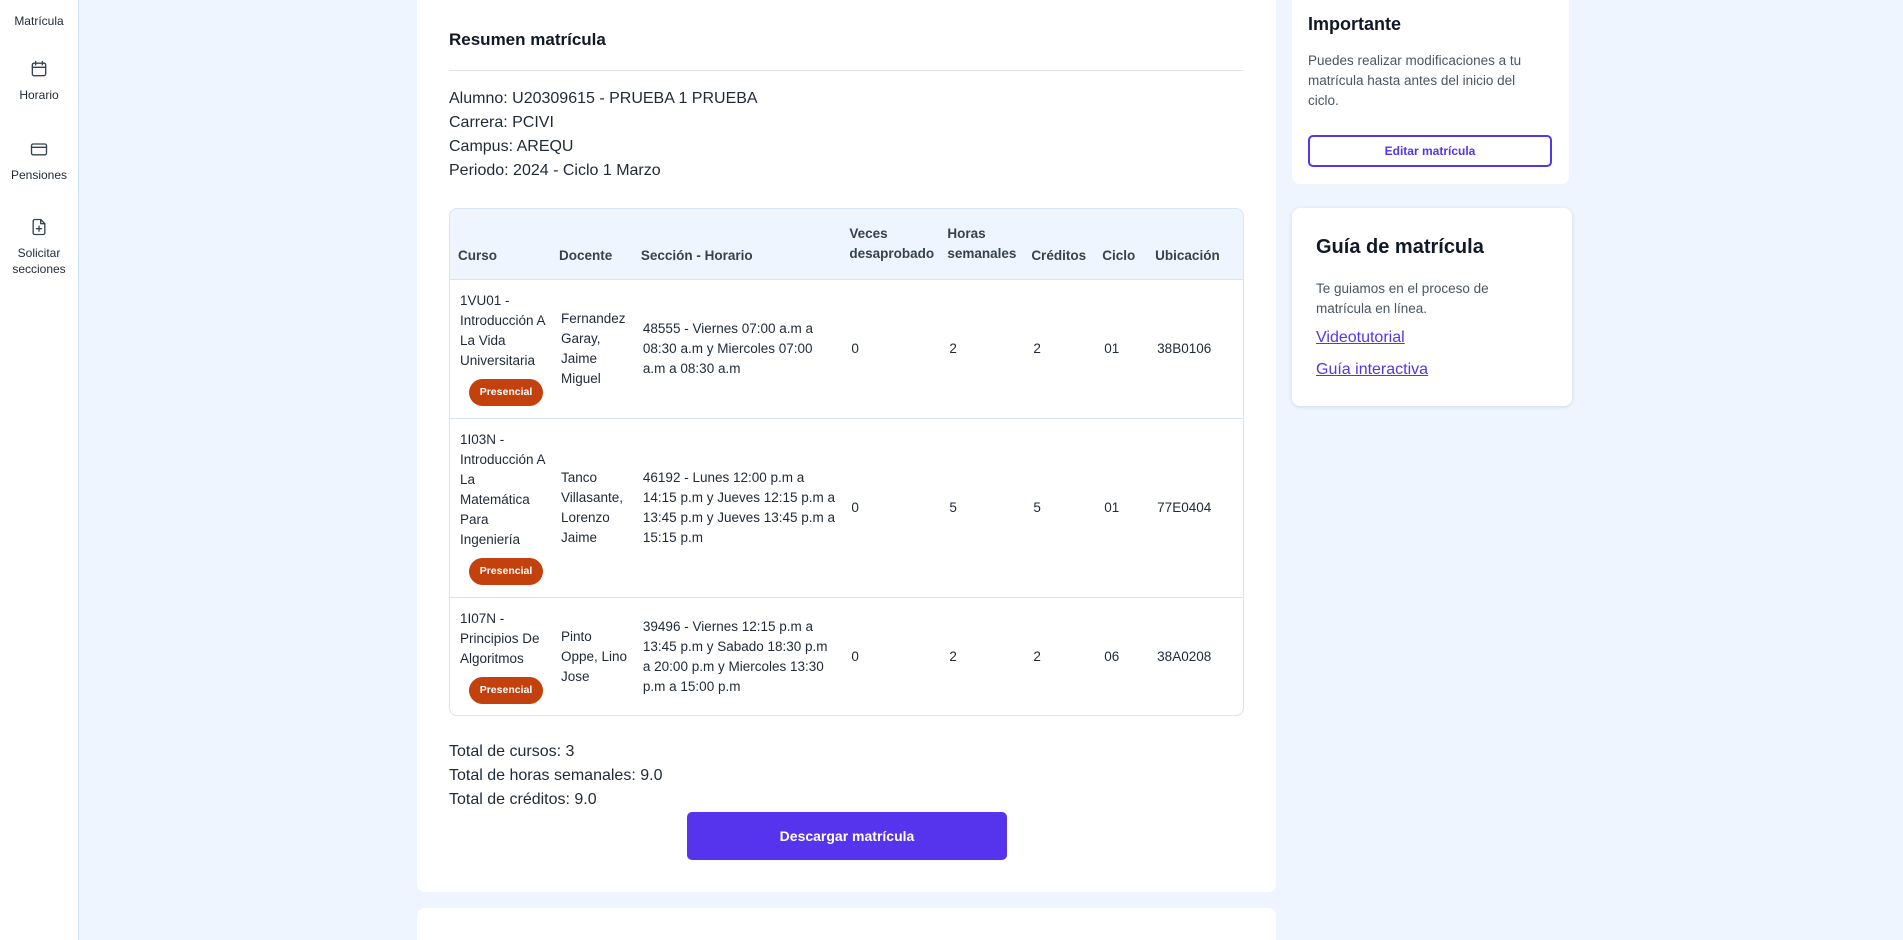 This screenshot has width=1903, height=940. I want to click on sidebar-item-solicitar-secciones: Solicitar secciones, so click(39, 247).